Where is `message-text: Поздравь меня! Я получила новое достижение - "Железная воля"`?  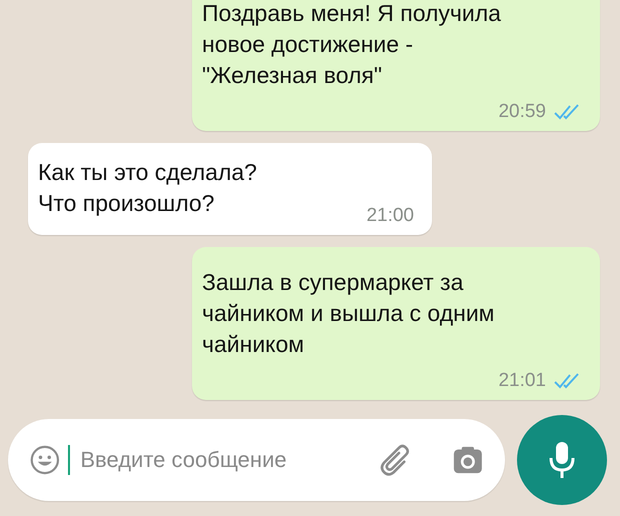
message-text: Поздравь меня! Я получила новое достижение - "Железная воля" is located at coordinates (351, 45).